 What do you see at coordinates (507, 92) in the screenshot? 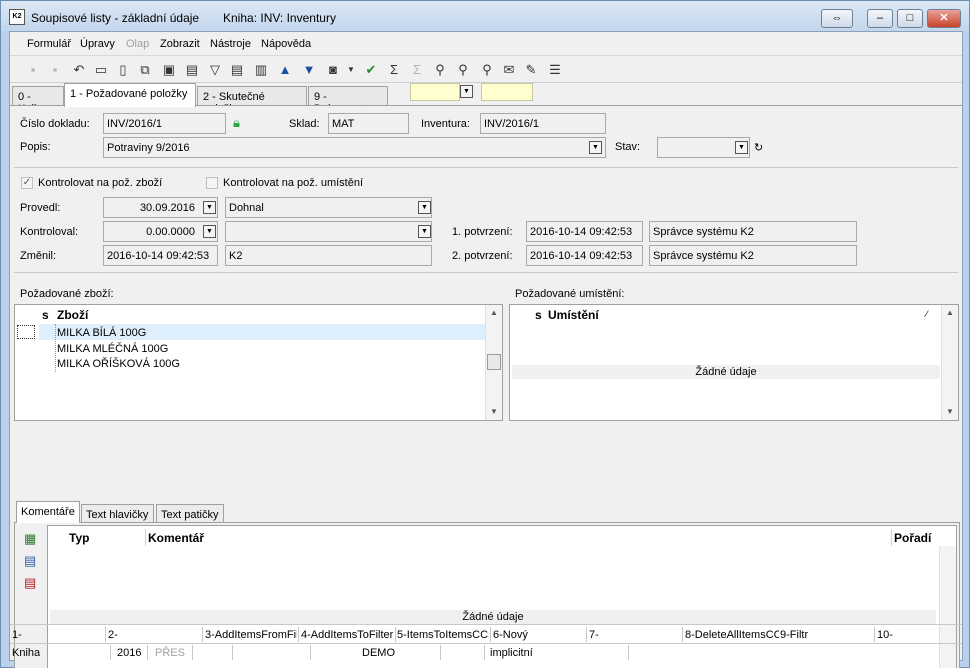
I see `quick-filter-value-field` at bounding box center [507, 92].